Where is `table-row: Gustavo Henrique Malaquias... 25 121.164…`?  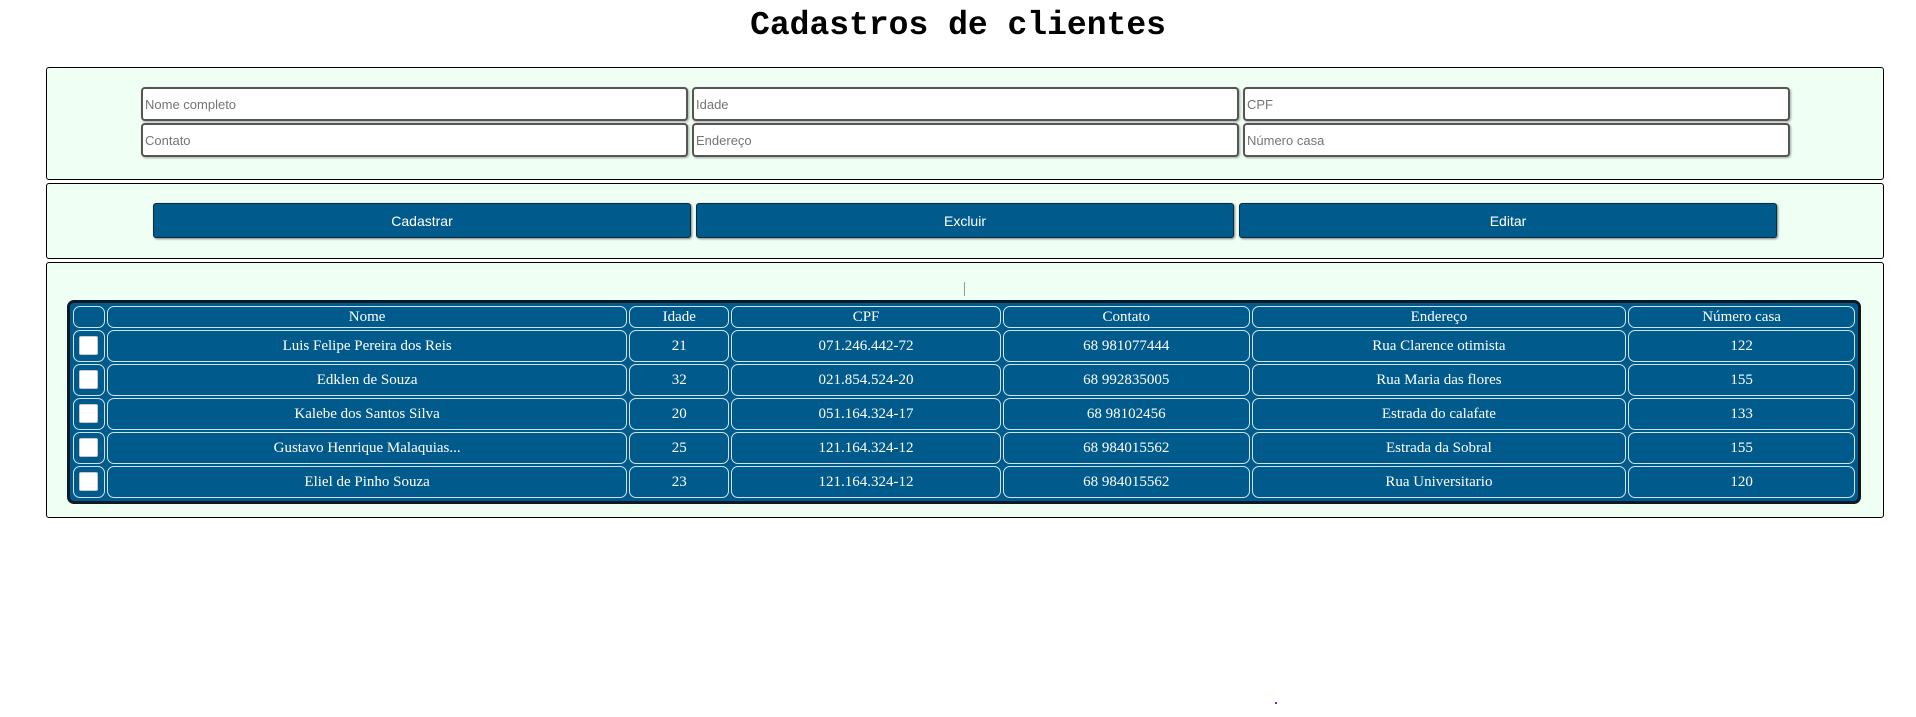
table-row: Gustavo Henrique Malaquias... 25 121.164… is located at coordinates (964, 448).